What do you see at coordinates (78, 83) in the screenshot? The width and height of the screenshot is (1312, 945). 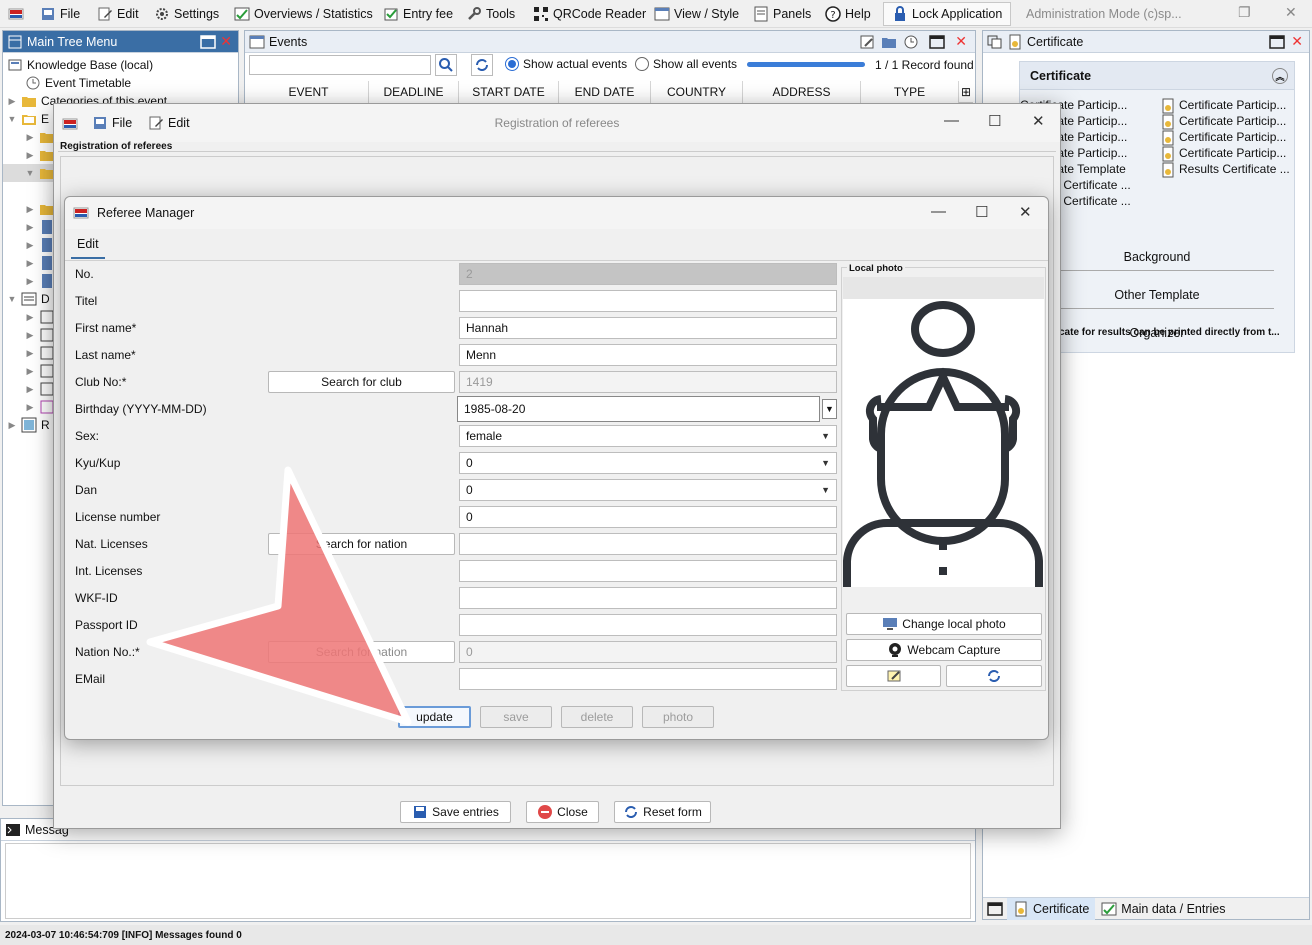 I see `tree-item-timetable: Event Timetable` at bounding box center [78, 83].